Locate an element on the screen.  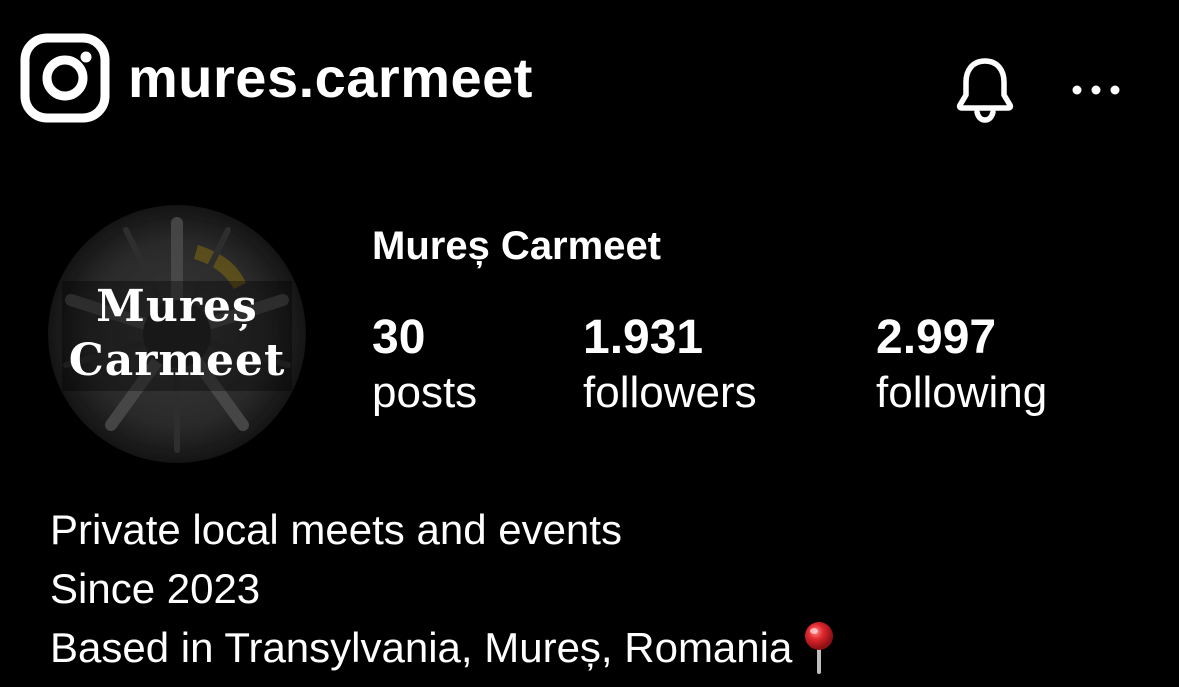
username: mures.carmeet is located at coordinates (330, 77).